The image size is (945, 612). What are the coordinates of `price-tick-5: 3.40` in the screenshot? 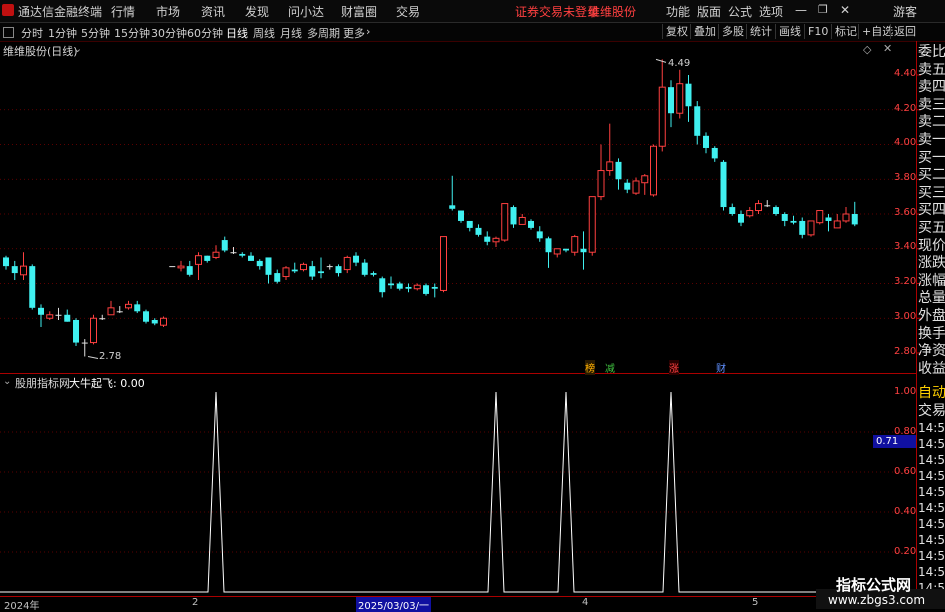 It's located at (905, 246).